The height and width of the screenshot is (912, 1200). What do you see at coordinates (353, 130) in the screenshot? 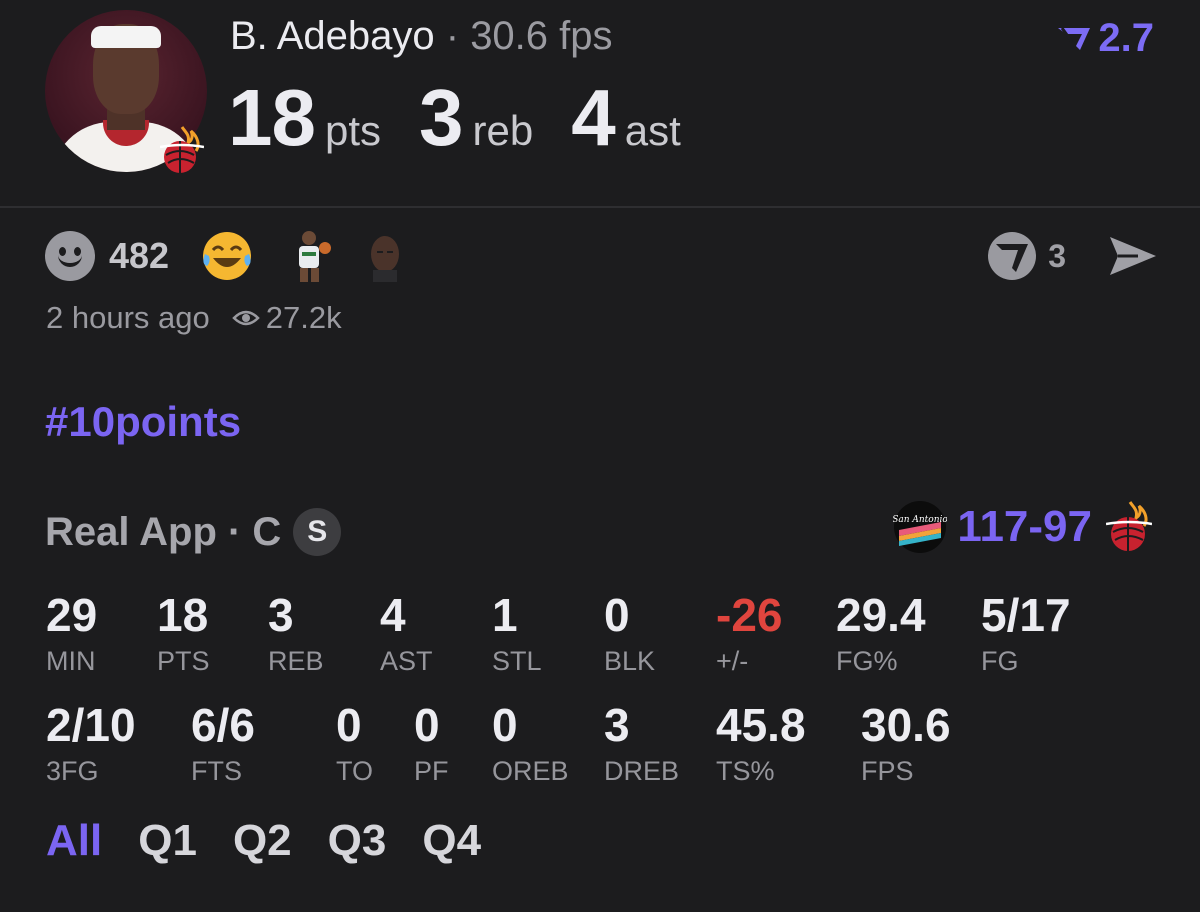
I see `points-unit: pts` at bounding box center [353, 130].